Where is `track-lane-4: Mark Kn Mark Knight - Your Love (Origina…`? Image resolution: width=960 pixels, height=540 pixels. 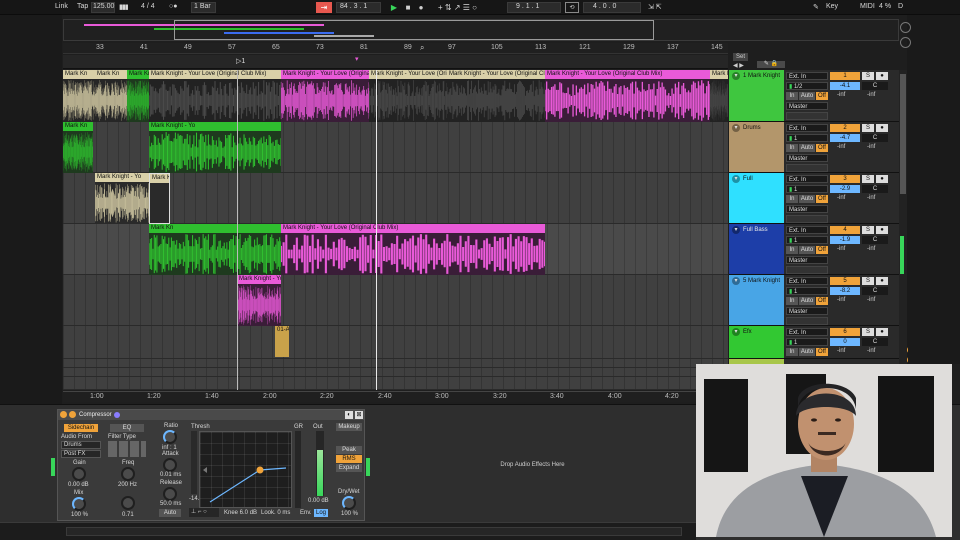
track-lane-4: Mark Kn Mark Knight - Your Love (Origina… is located at coordinates (395, 249).